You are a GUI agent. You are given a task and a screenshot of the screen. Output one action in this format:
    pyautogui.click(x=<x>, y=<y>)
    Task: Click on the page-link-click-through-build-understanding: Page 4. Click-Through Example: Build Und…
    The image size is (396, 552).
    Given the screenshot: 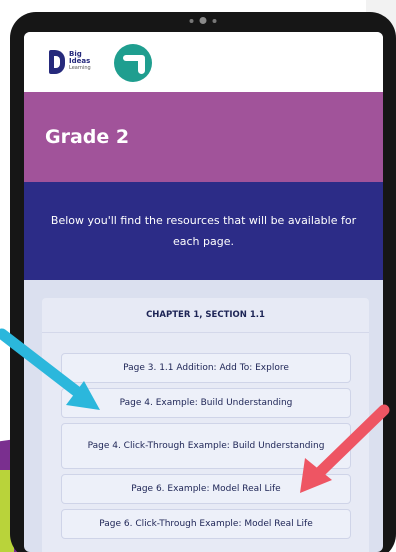 What is the action you would take?
    pyautogui.click(x=206, y=446)
    